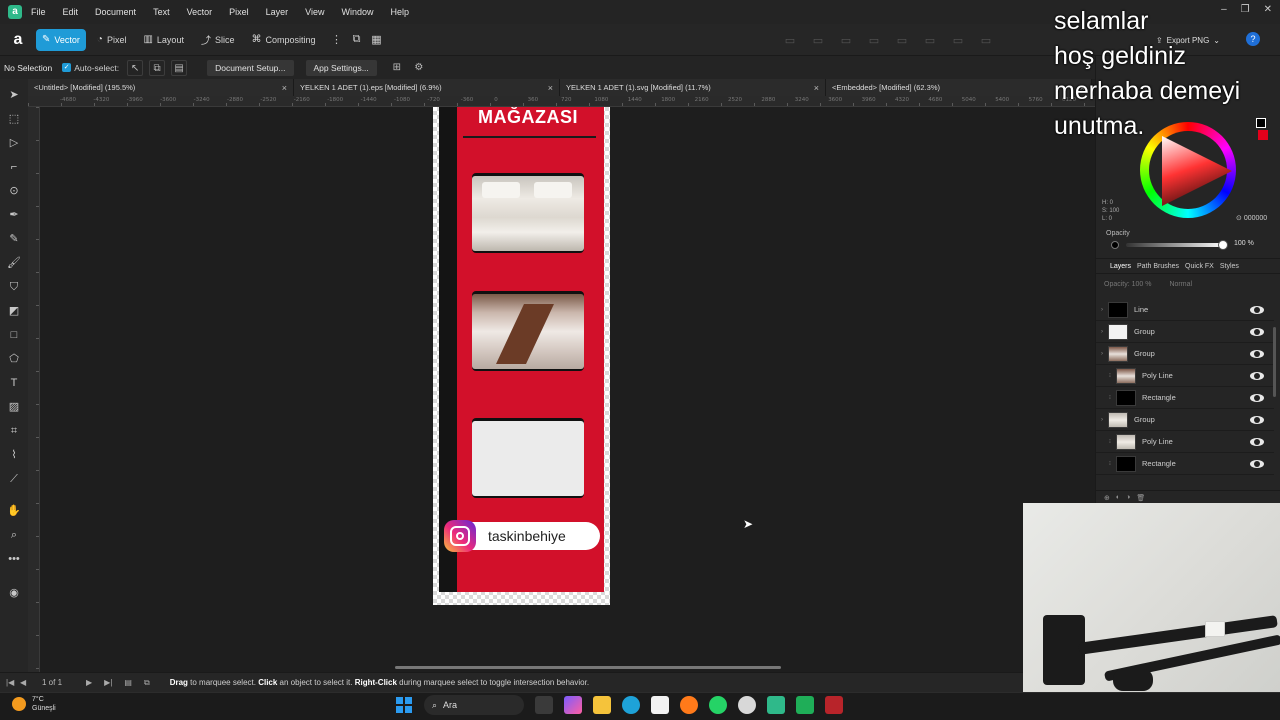  Describe the element at coordinates (528, 331) in the screenshot. I see `artwork-table-photo` at that location.